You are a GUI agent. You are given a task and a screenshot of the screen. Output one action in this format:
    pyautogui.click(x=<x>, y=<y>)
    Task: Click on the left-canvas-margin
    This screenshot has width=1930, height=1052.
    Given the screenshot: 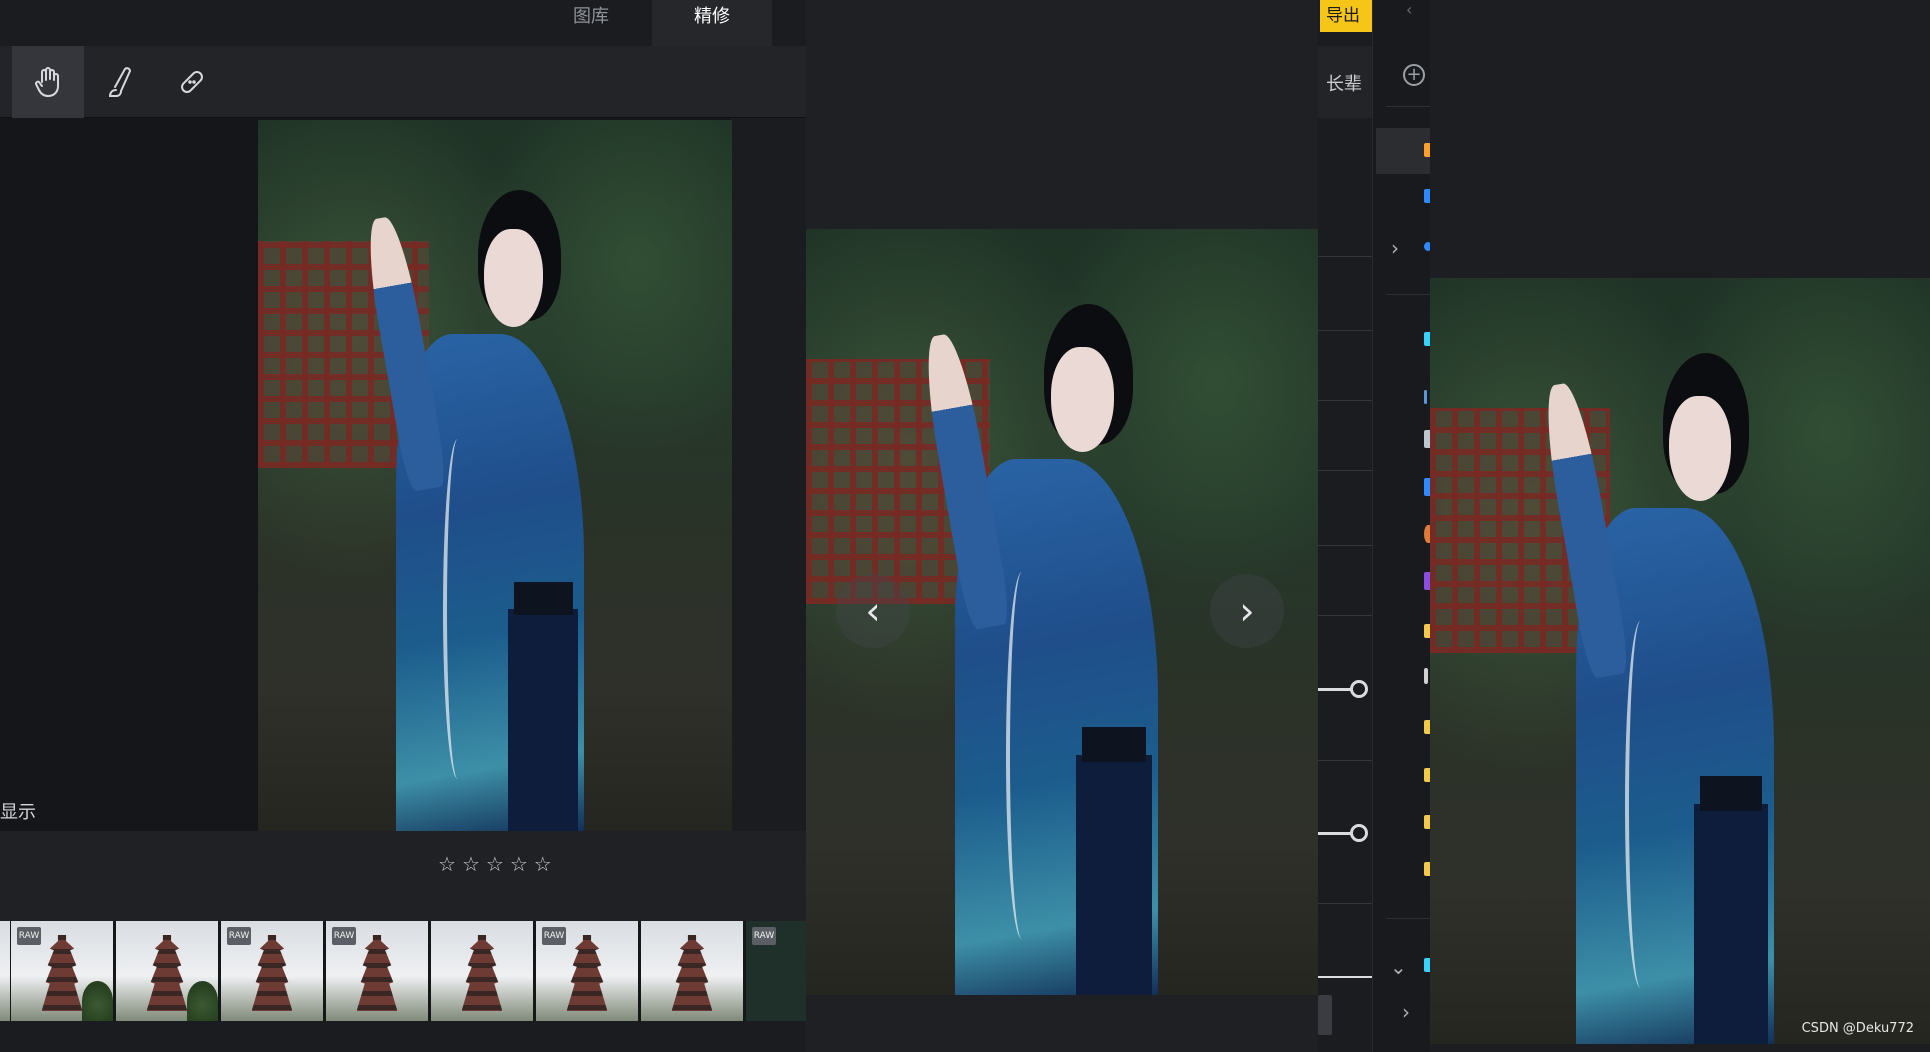 What is the action you would take?
    pyautogui.click(x=768, y=474)
    